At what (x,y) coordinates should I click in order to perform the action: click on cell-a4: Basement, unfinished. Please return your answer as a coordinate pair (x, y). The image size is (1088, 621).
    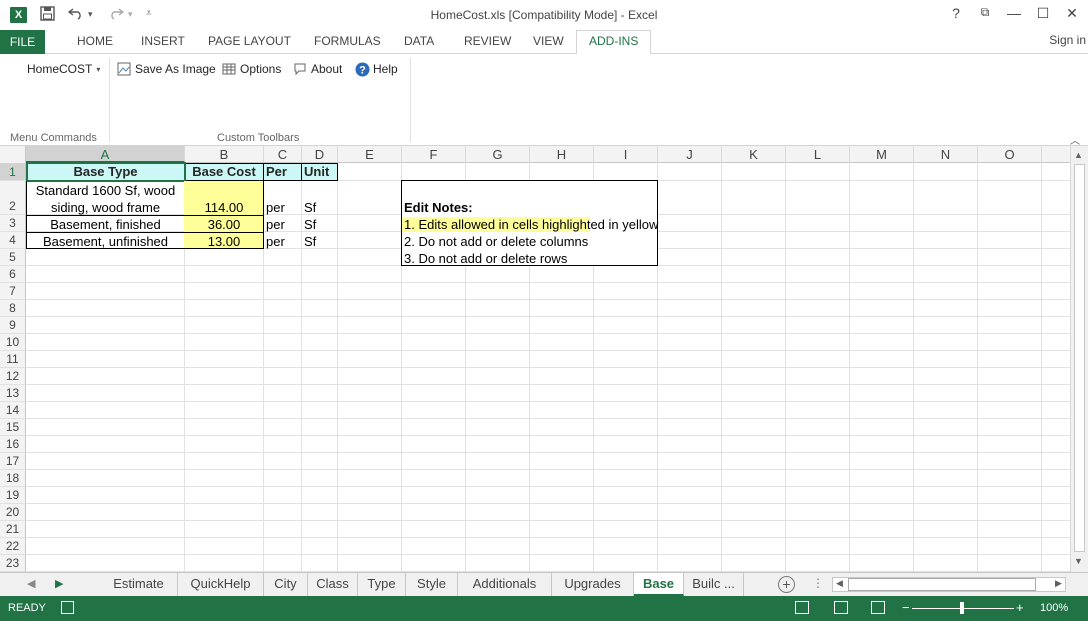
    Looking at the image, I should click on (105, 241).